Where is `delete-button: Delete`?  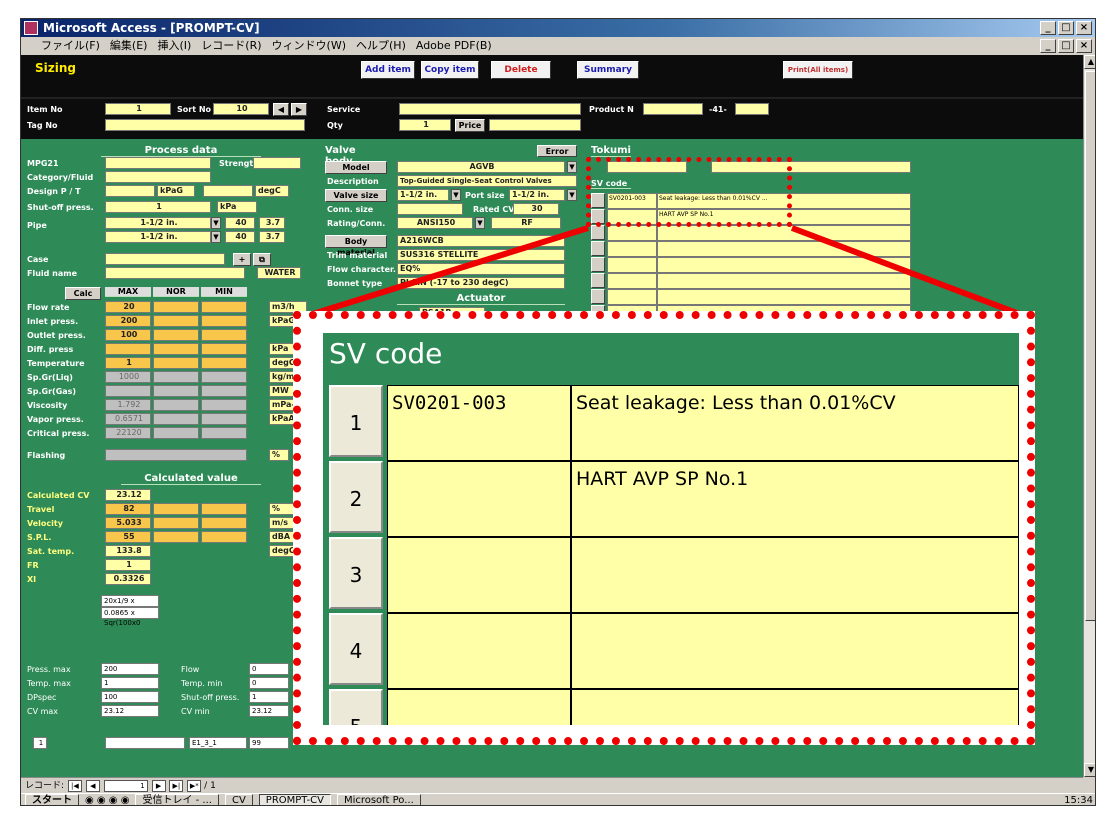
delete-button: Delete is located at coordinates (521, 70).